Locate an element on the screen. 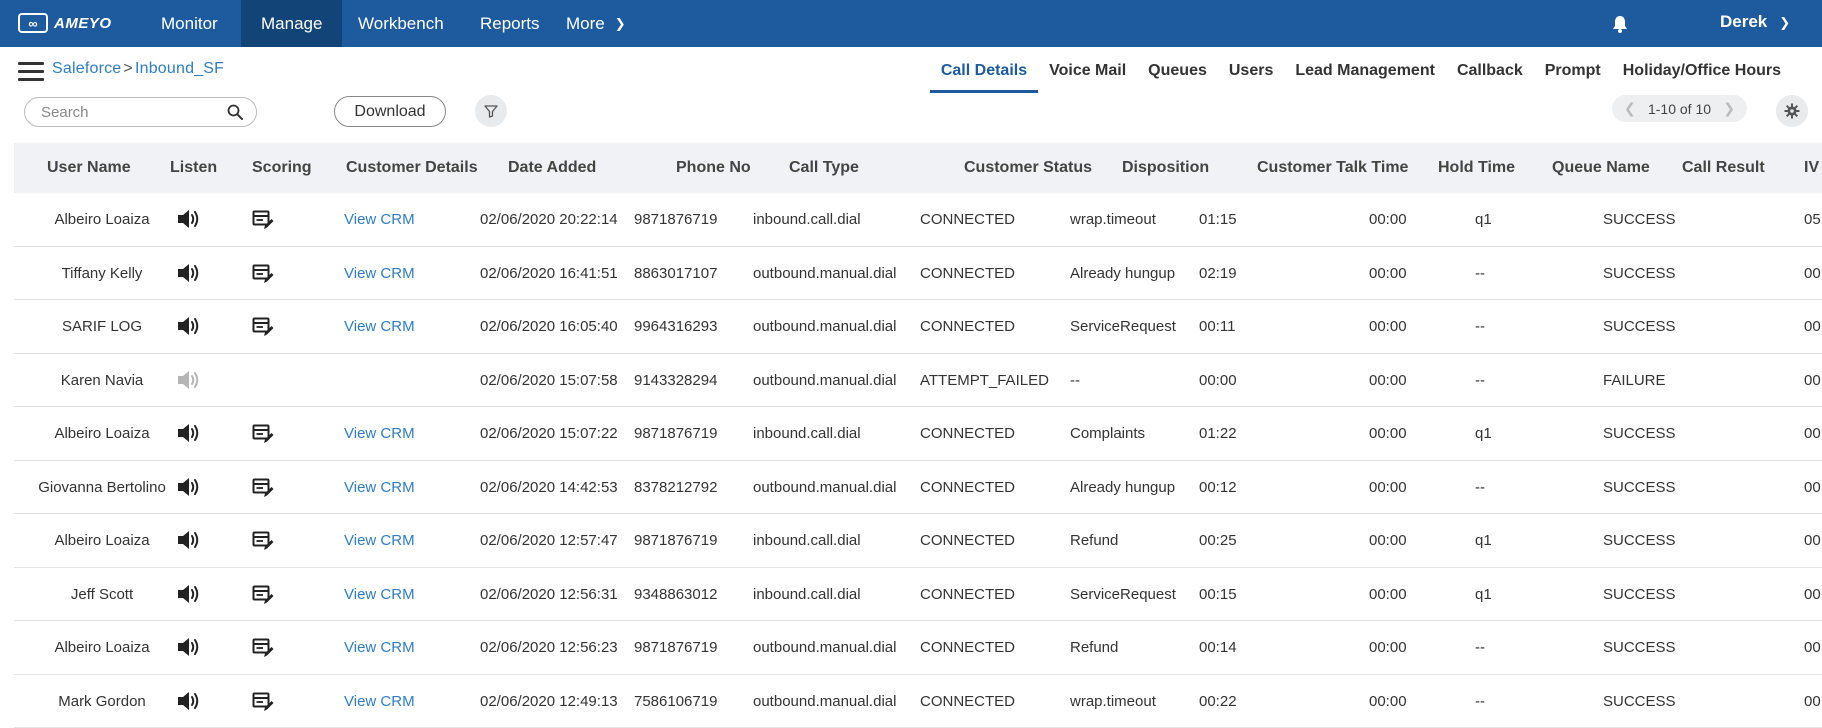 The height and width of the screenshot is (728, 1822). filter-button is located at coordinates (491, 111).